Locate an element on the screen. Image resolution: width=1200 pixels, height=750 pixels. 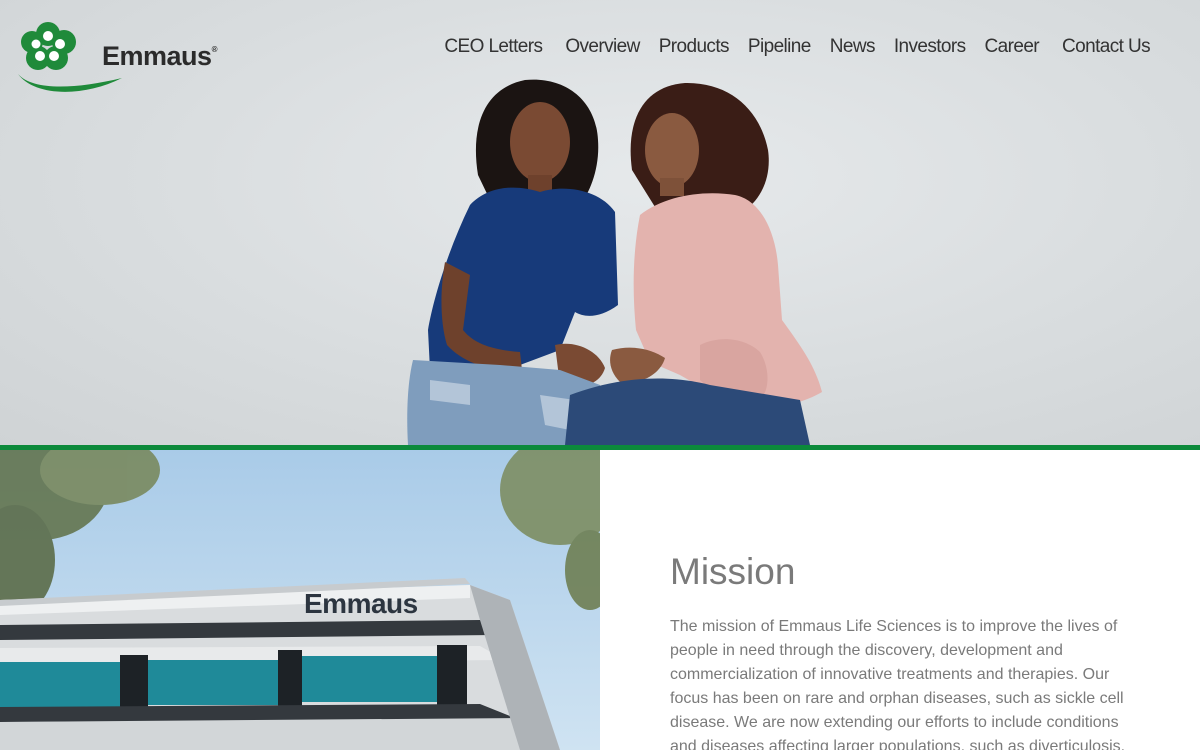
nav-pipeline: Pipeline is located at coordinates (779, 47).